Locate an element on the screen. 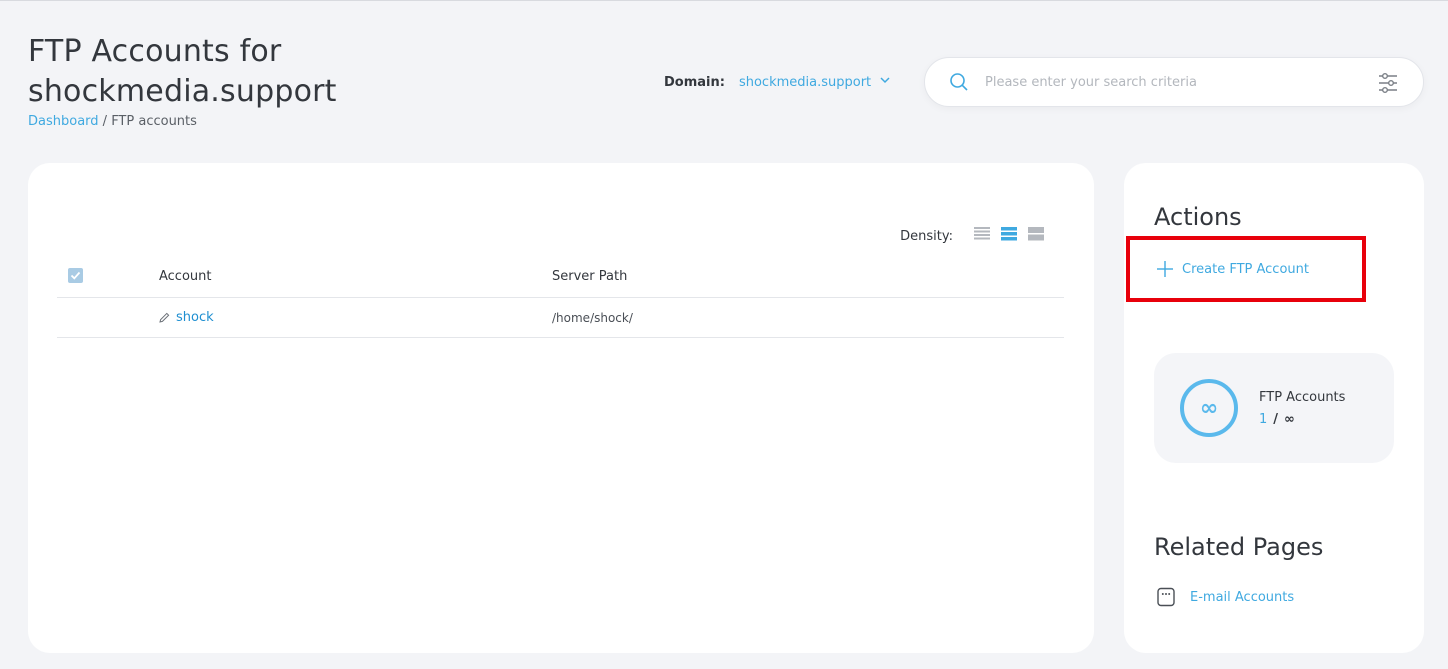 The width and height of the screenshot is (1448, 669). related-pages-heading: Related Pages is located at coordinates (1239, 547).